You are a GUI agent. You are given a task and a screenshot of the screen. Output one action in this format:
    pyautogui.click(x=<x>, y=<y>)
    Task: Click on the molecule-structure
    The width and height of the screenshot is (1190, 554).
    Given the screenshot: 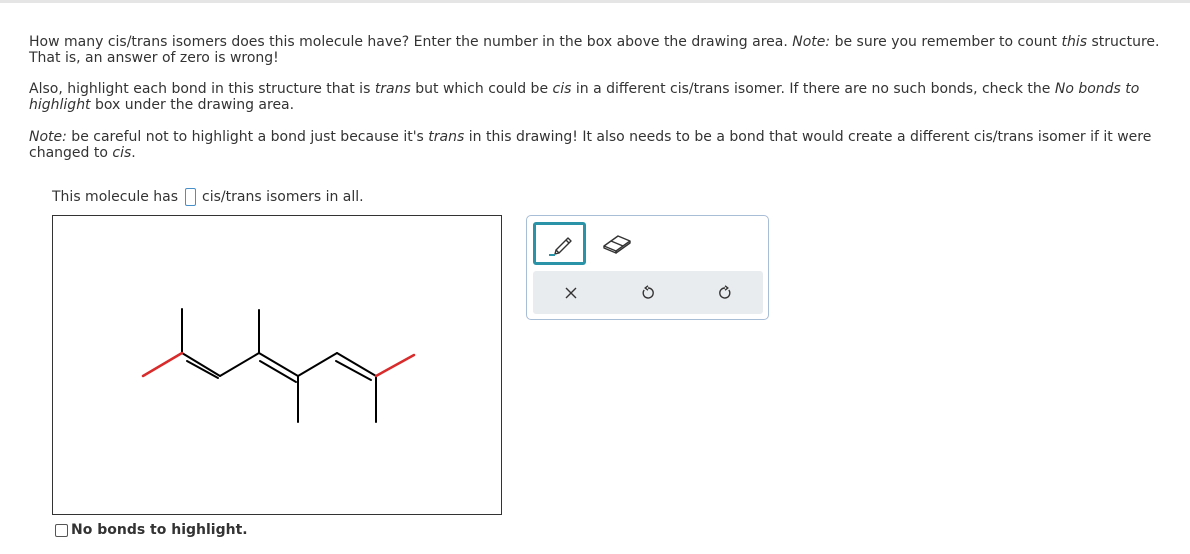 What is the action you would take?
    pyautogui.click(x=278, y=365)
    